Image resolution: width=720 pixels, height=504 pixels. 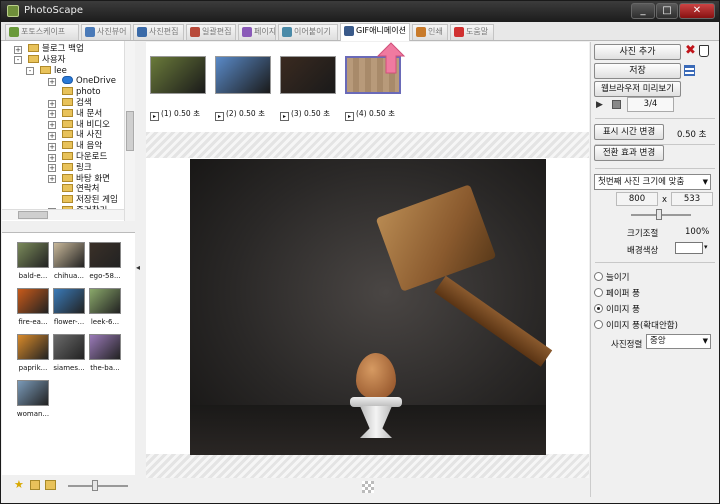 I want to click on tree-node: 내 음악, so click(x=82, y=146).